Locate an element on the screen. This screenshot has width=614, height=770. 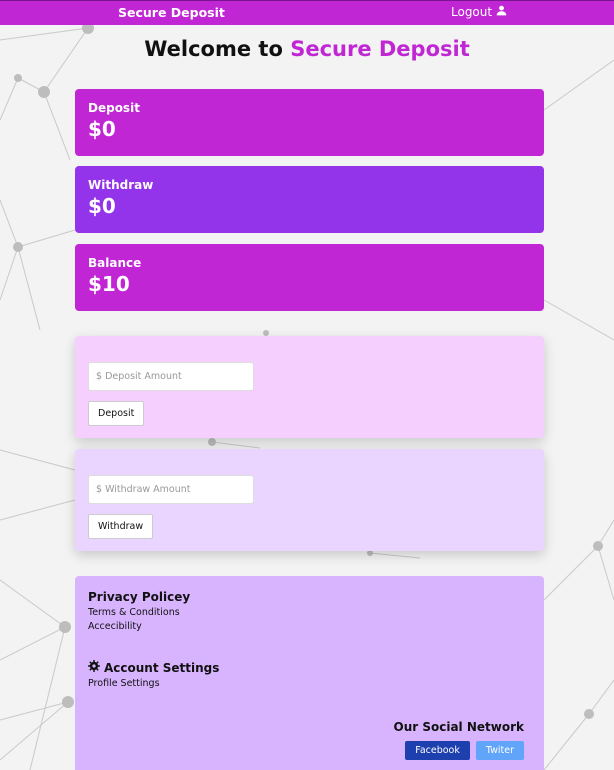
withdraw-form: Withdraw is located at coordinates (309, 500).